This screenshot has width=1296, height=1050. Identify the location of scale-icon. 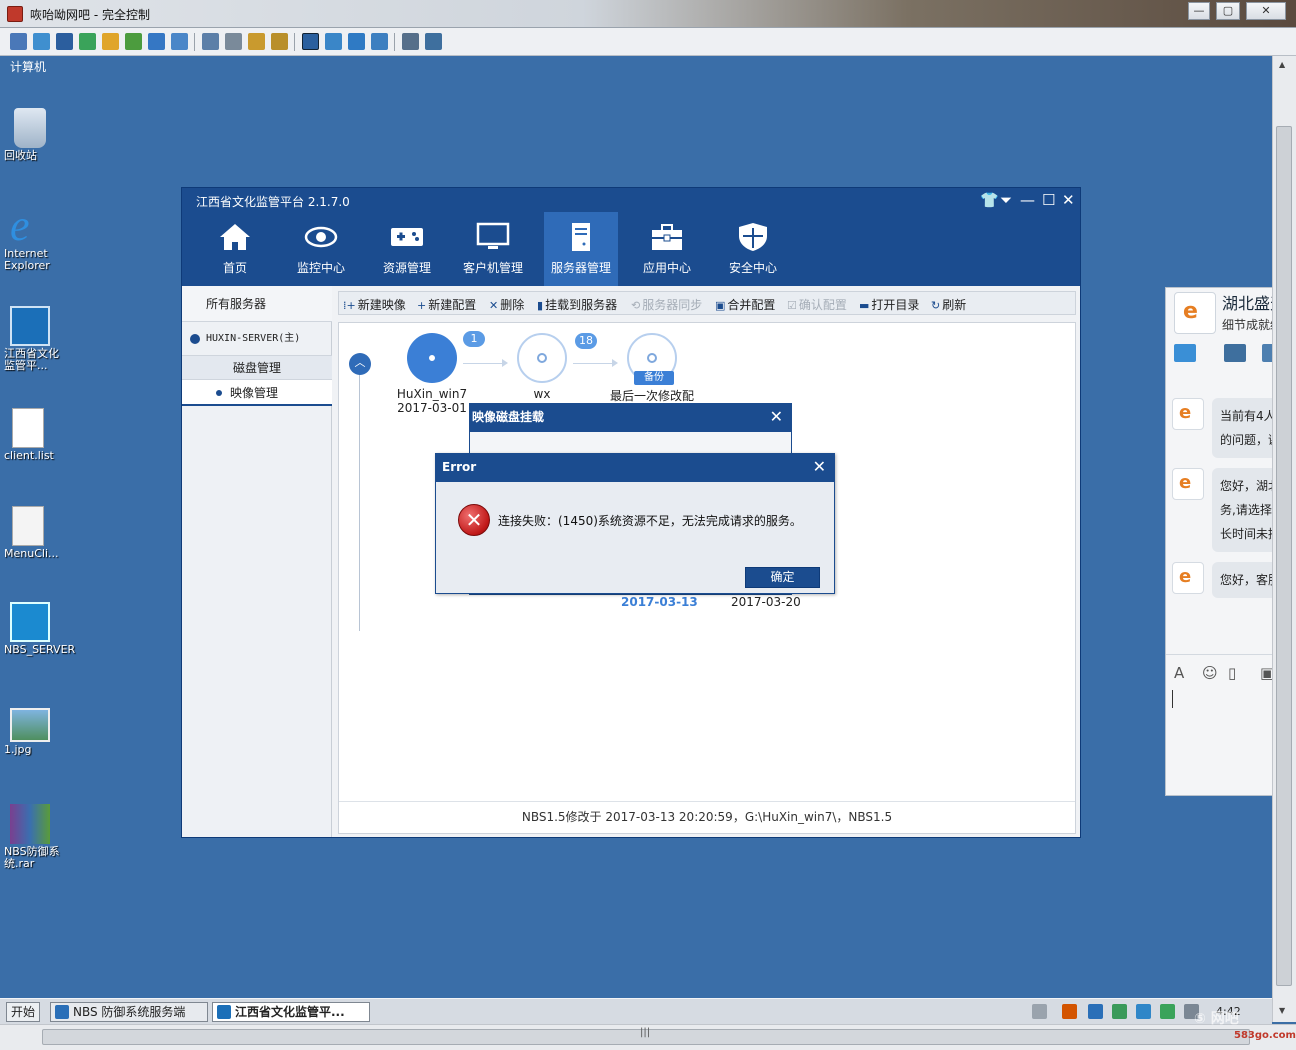
(356, 41).